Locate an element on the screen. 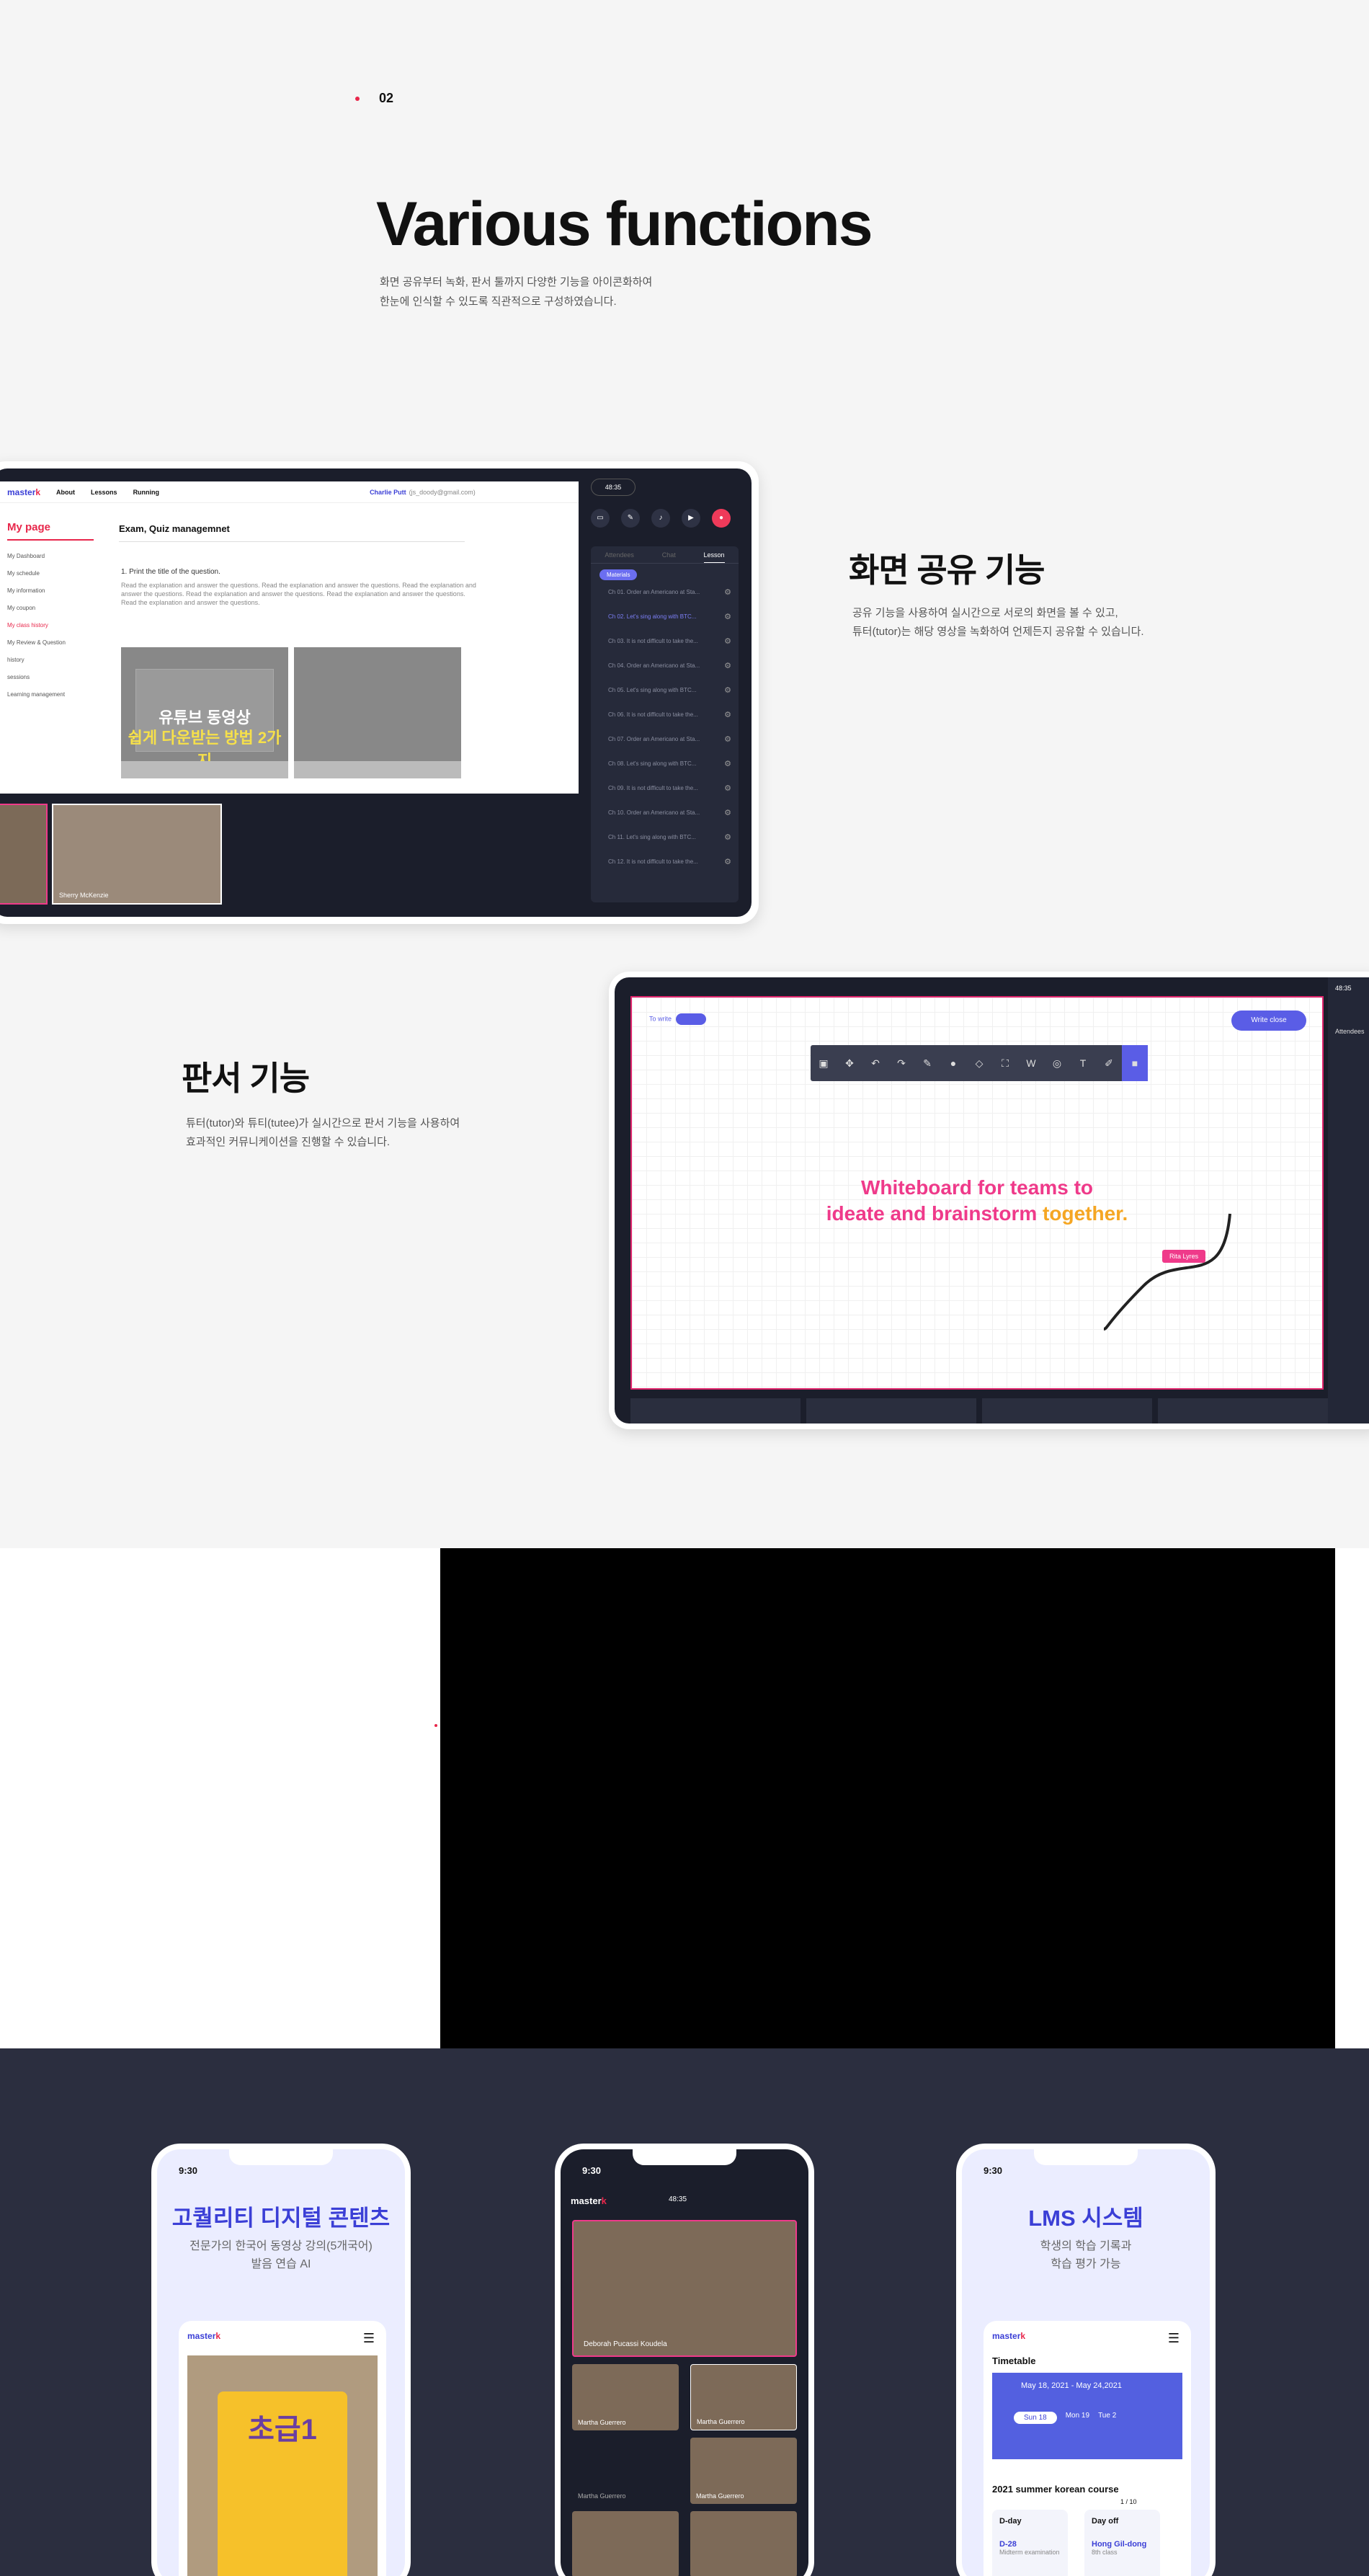  video-player-embed is located at coordinates (887, 1798).